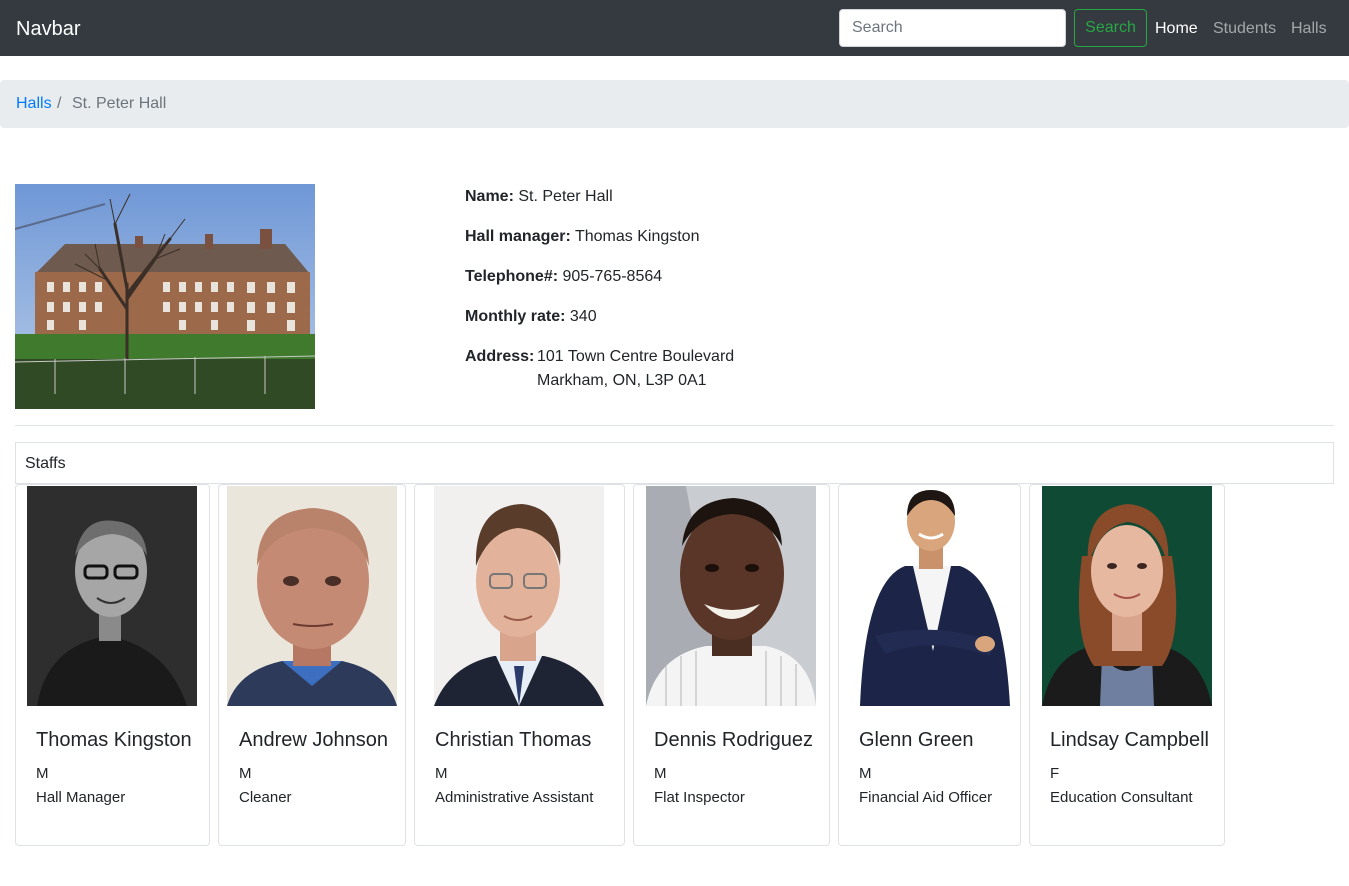  I want to click on section-divider, so click(674, 425).